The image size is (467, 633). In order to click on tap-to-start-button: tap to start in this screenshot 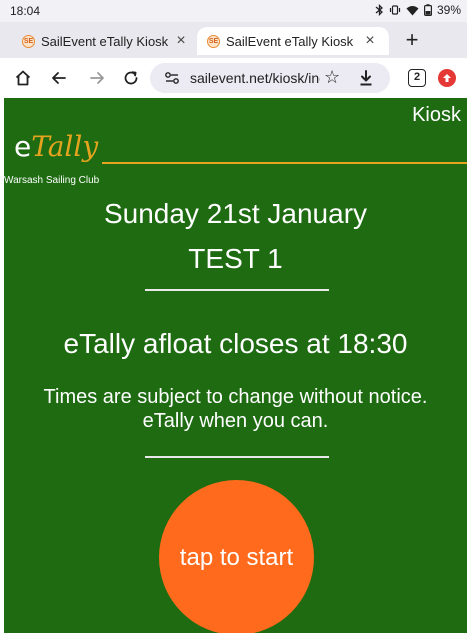, I will do `click(236, 556)`.